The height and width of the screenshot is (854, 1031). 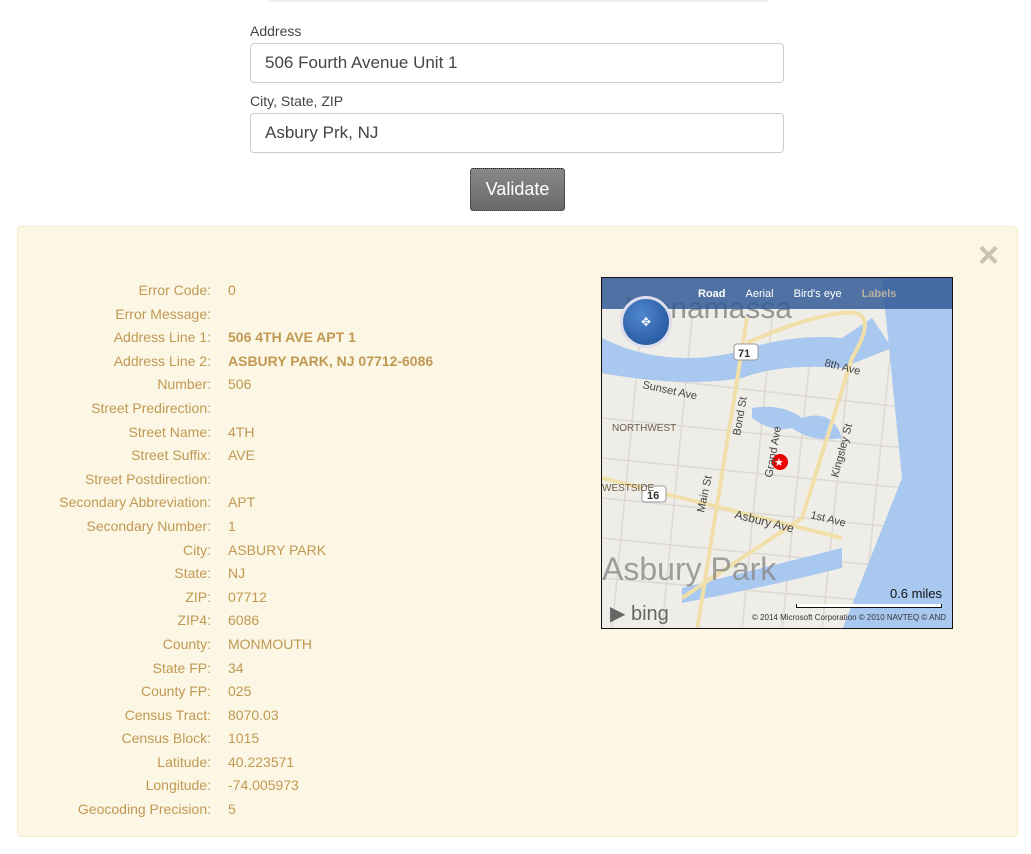 I want to click on field-label: State FP:, so click(x=181, y=667).